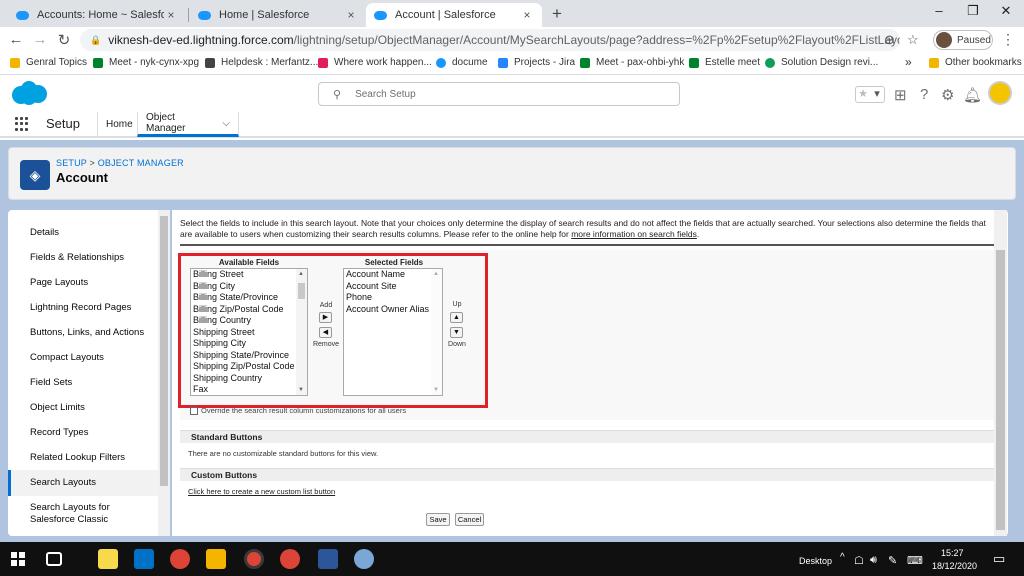 This screenshot has height=576, width=1024. I want to click on tab-label: Accounts: Home ~ Salesforce - De, so click(100, 15).